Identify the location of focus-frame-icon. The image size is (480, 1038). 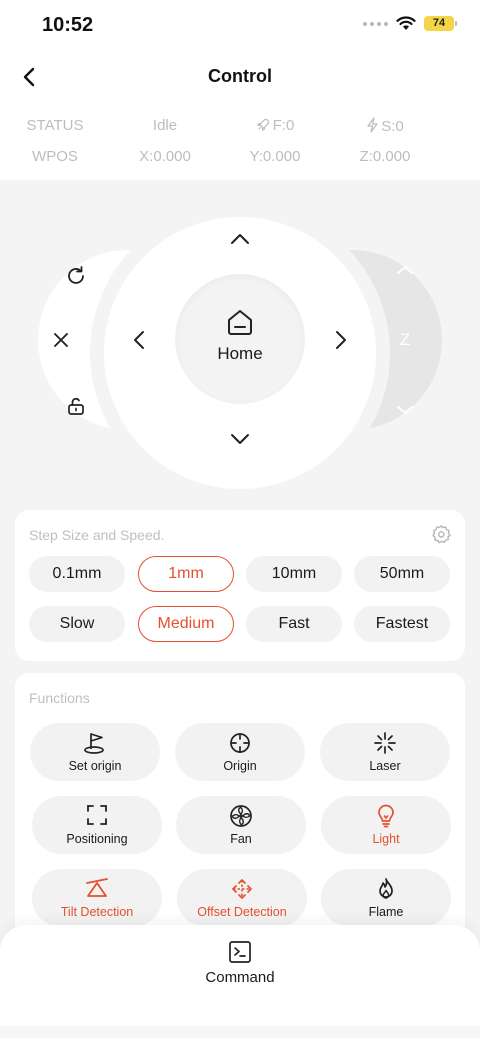
(97, 815).